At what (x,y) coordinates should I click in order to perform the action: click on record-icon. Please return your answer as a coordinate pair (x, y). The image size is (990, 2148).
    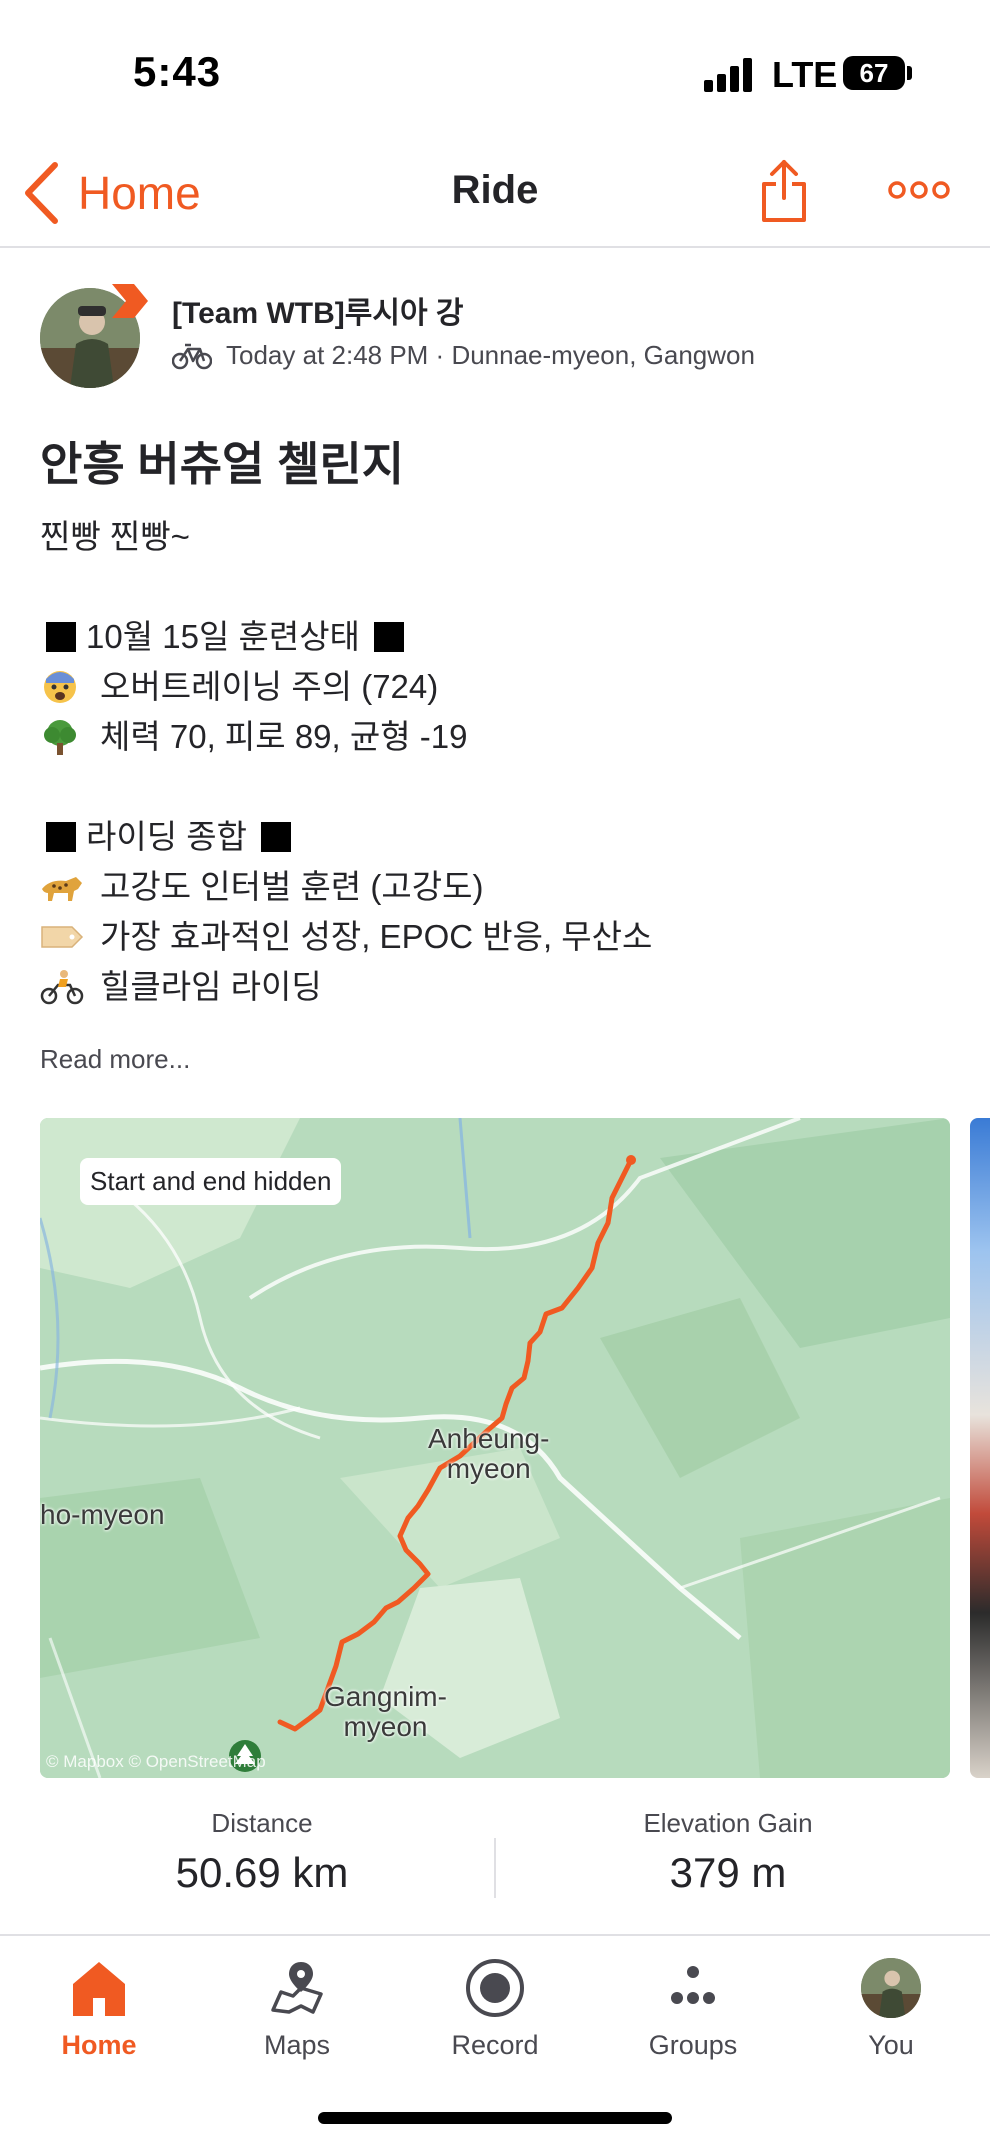
    Looking at the image, I should click on (495, 1988).